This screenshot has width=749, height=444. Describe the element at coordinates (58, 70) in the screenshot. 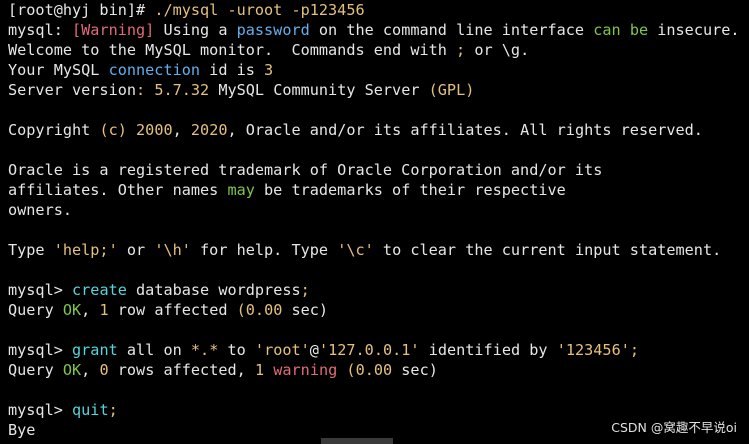

I see `connection-text: Your MySQL` at that location.